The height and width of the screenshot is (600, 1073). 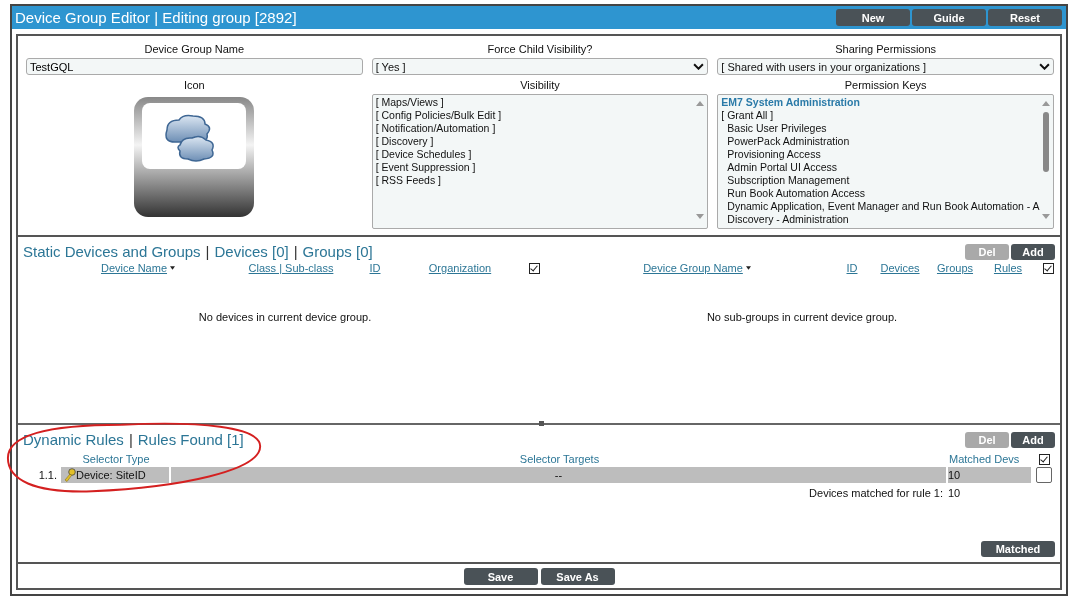 What do you see at coordinates (425, 167) in the screenshot?
I see `list-option: [ Event Suppression ]` at bounding box center [425, 167].